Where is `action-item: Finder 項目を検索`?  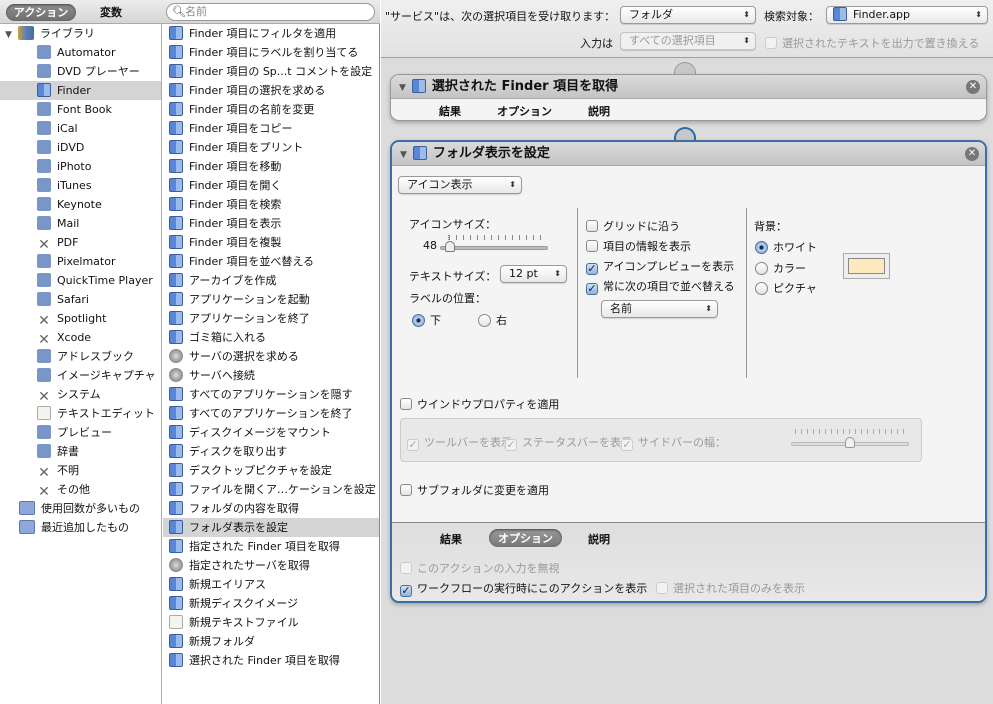
action-item: Finder 項目を検索 is located at coordinates (271, 204).